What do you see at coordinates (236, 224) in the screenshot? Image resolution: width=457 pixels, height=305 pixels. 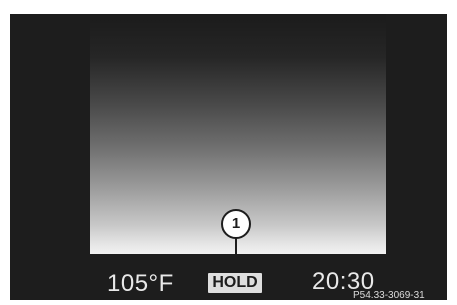 I see `callout-marker: 1` at bounding box center [236, 224].